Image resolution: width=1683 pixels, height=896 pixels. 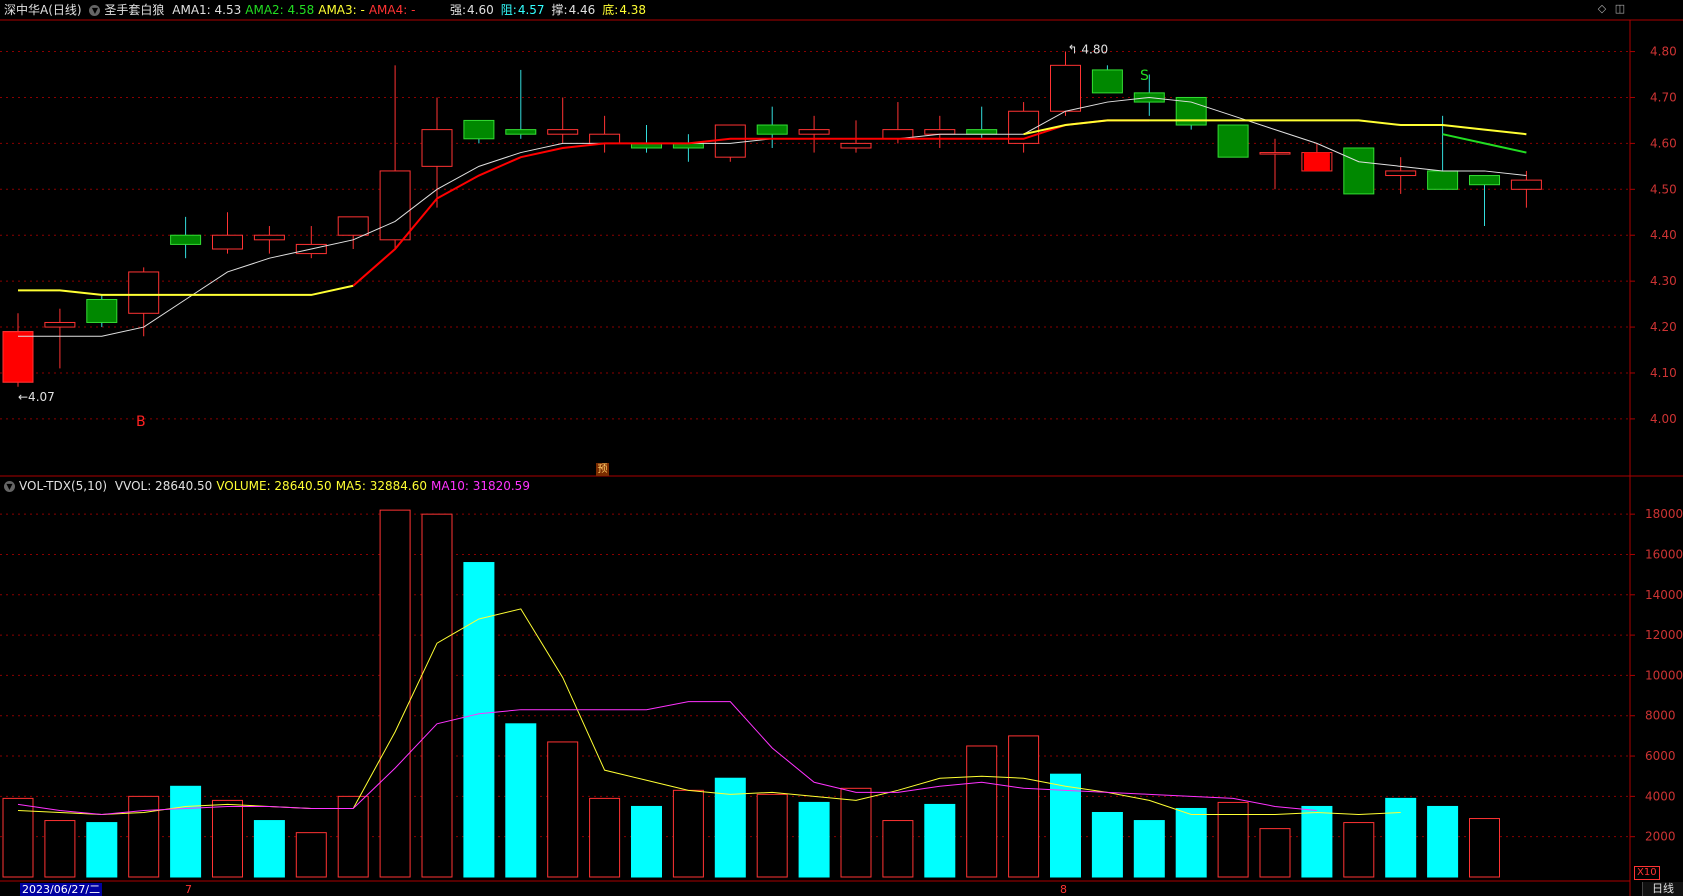 I want to click on month-7-mark: 7, so click(x=188, y=889).